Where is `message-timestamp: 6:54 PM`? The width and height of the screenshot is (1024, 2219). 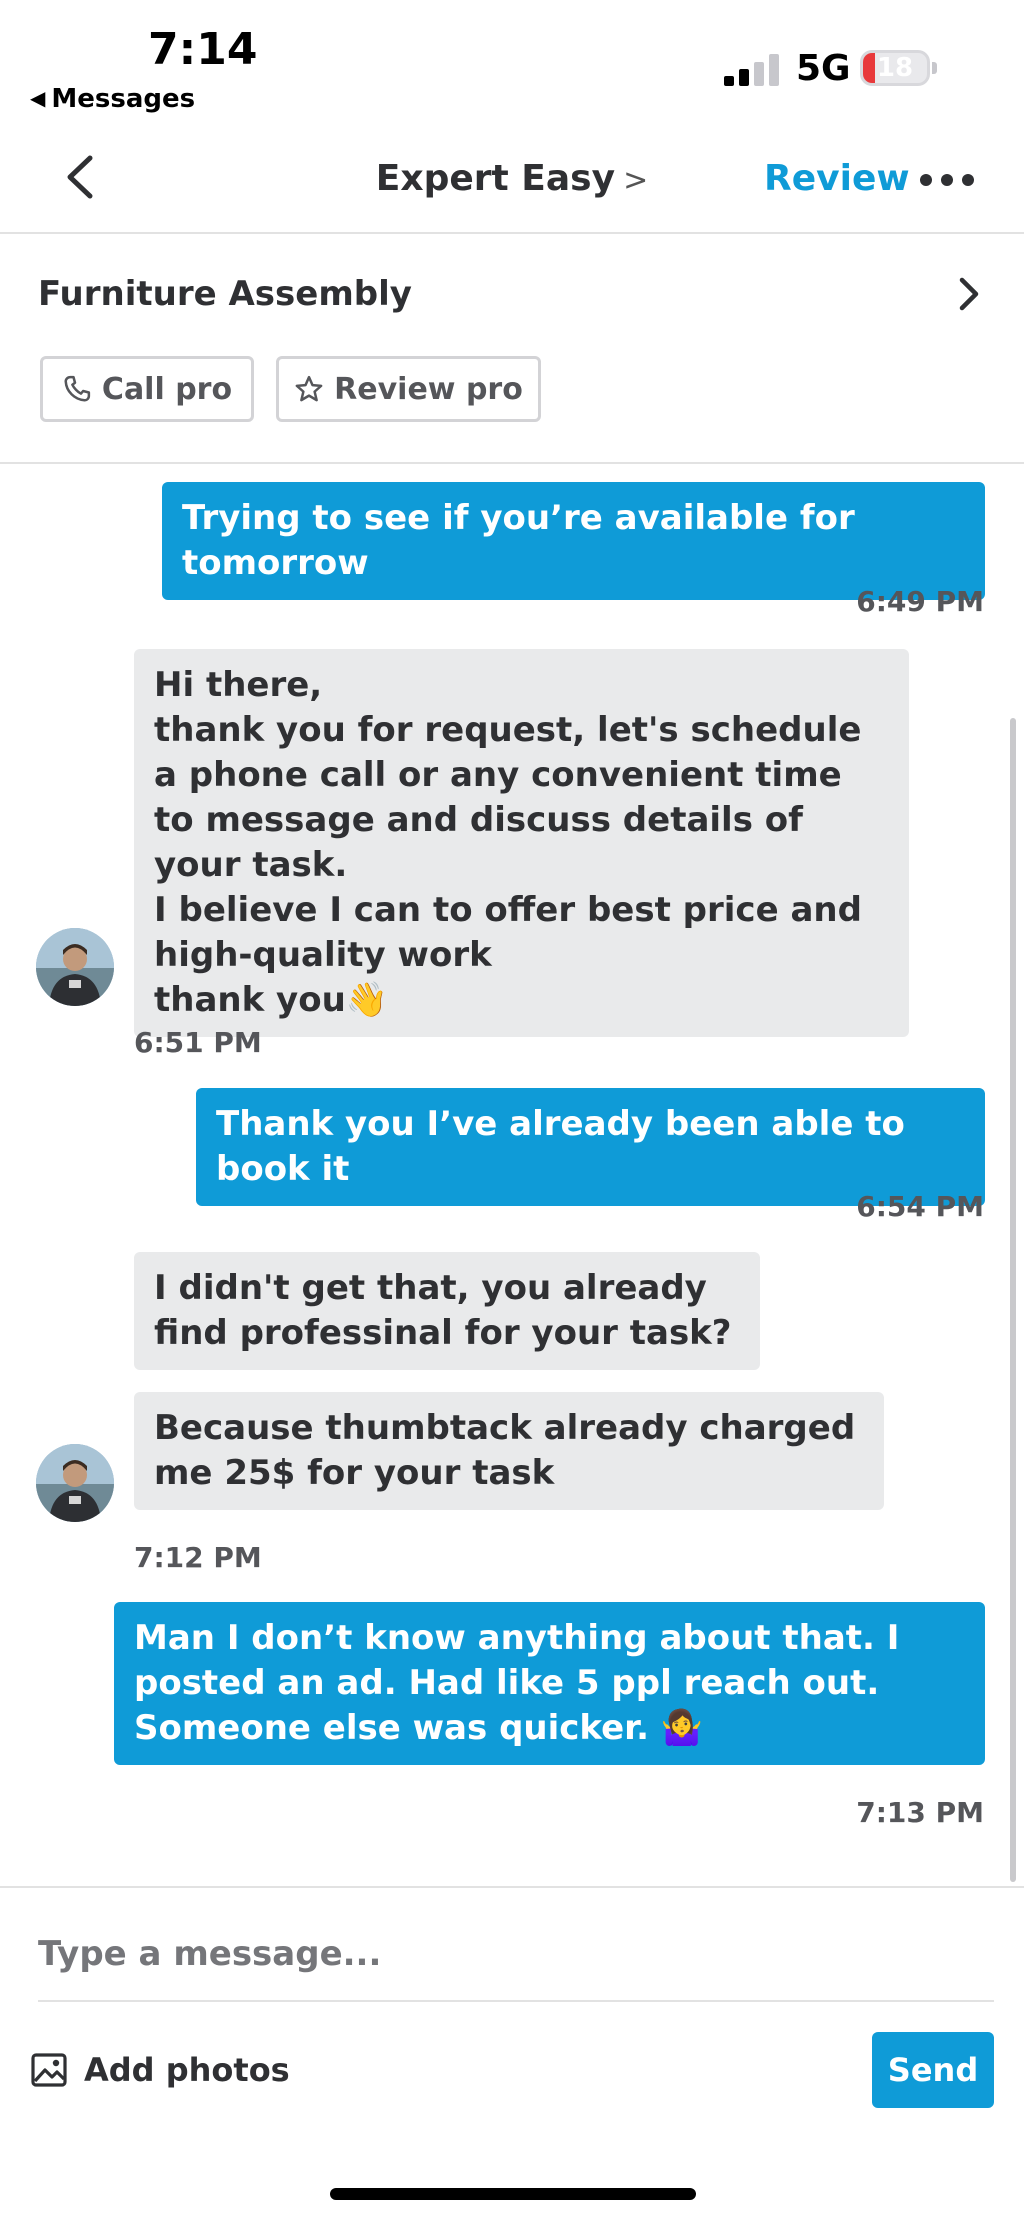 message-timestamp: 6:54 PM is located at coordinates (920, 1206).